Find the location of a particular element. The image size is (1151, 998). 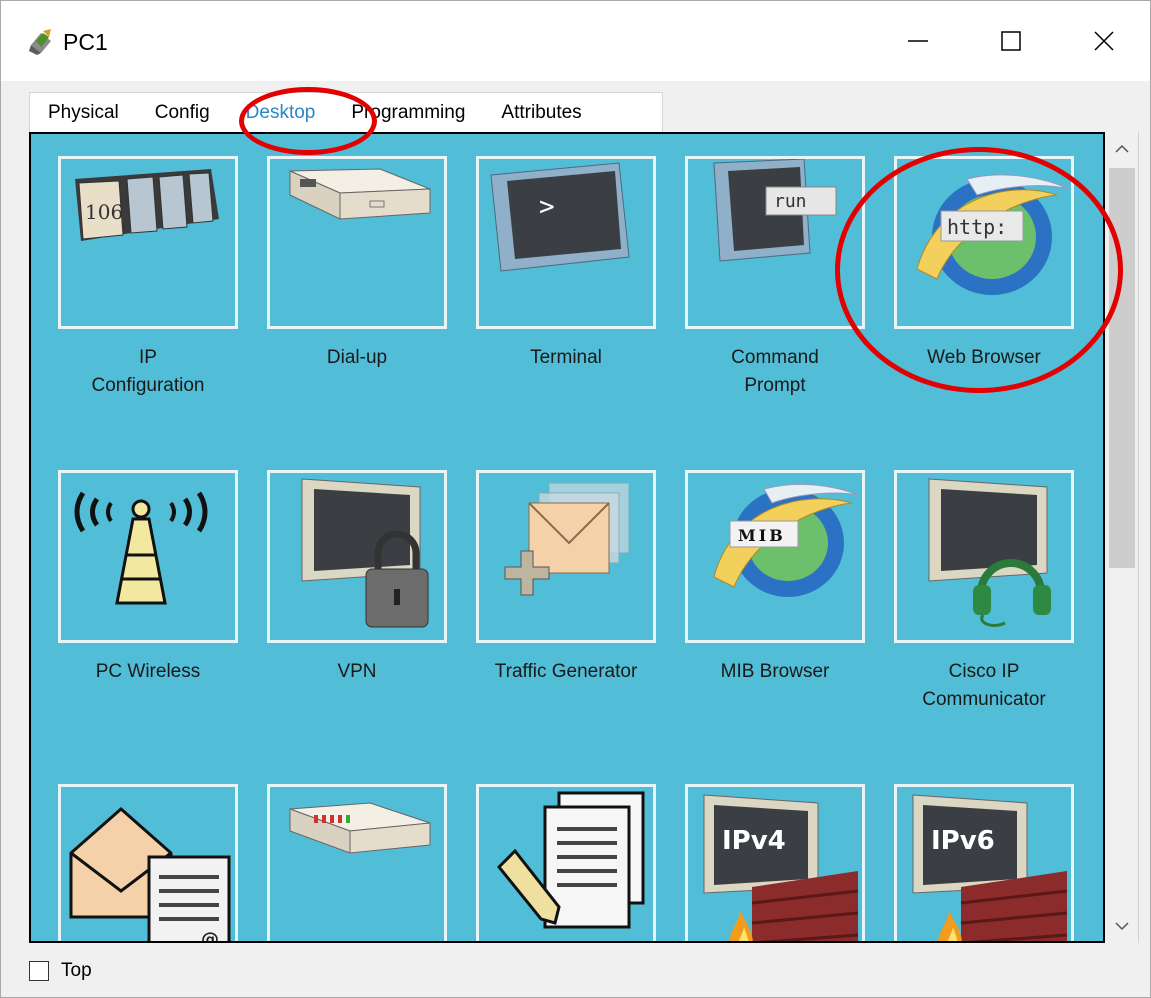

app-tile-label-line1: Traffic Generator is located at coordinates (566, 671).